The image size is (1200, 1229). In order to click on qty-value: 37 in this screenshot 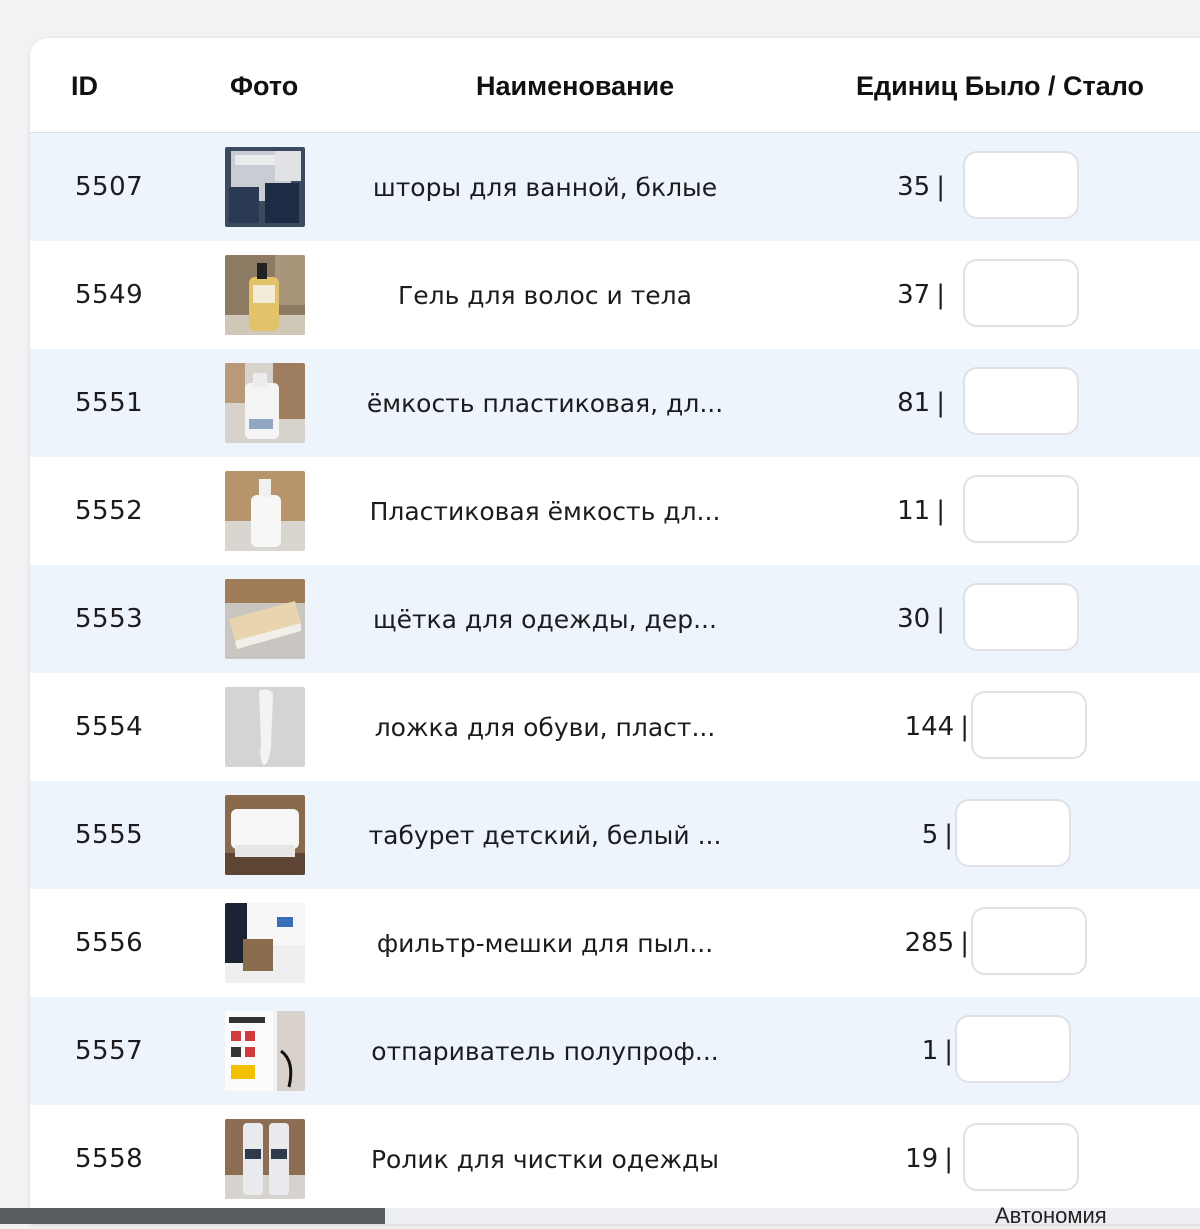, I will do `click(914, 295)`.